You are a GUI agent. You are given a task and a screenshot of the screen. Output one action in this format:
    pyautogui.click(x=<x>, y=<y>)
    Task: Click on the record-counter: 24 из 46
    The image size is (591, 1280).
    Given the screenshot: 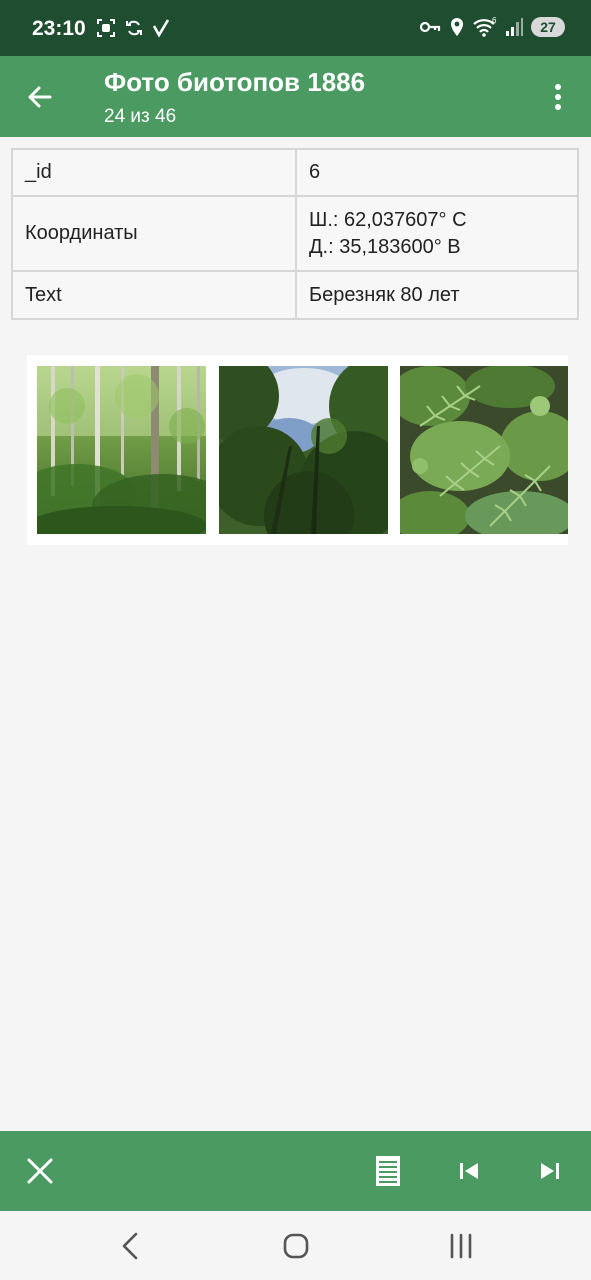 What is the action you would take?
    pyautogui.click(x=140, y=116)
    